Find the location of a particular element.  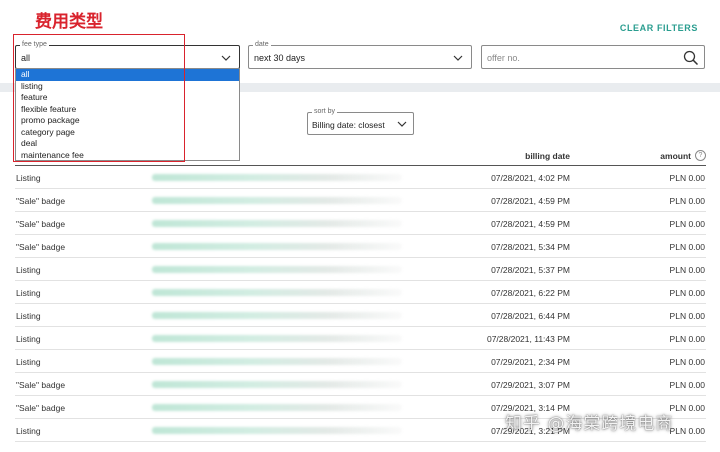

column-header-billing-date: billing date is located at coordinates (547, 156).